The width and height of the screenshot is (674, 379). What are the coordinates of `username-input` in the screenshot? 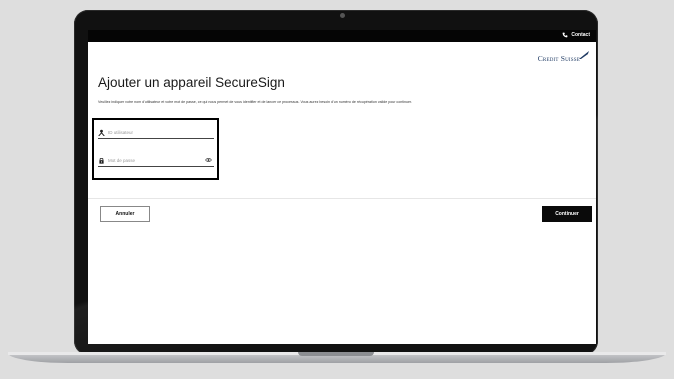 It's located at (153, 132).